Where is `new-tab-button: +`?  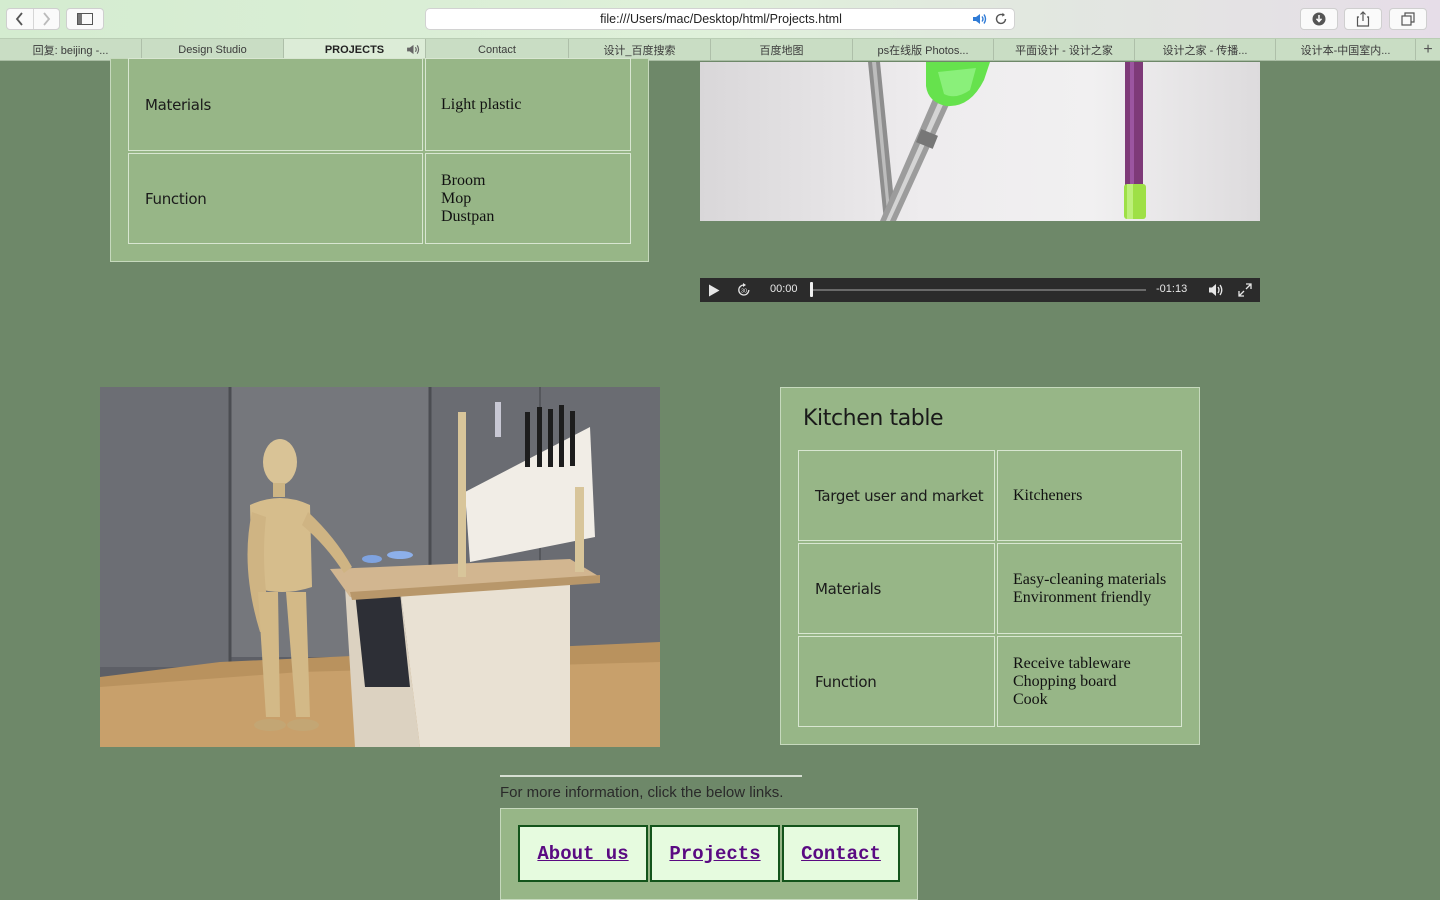 new-tab-button: + is located at coordinates (1428, 50).